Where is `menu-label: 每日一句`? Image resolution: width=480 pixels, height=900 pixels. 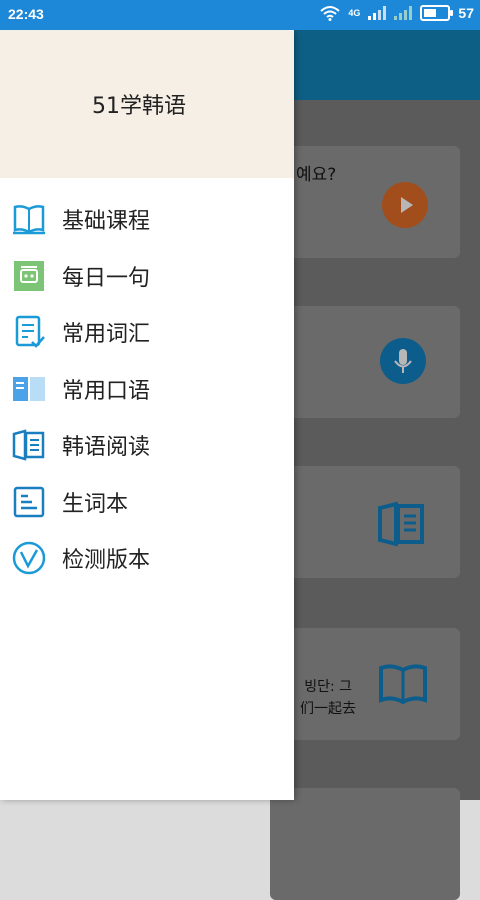
menu-label: 每日一句 is located at coordinates (106, 278).